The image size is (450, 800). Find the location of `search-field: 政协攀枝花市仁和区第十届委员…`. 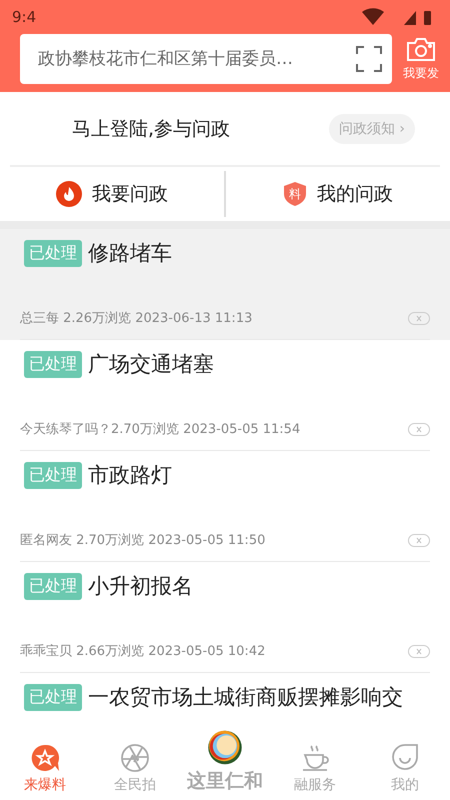

search-field: 政协攀枝花市仁和区第十届委员… is located at coordinates (191, 59).